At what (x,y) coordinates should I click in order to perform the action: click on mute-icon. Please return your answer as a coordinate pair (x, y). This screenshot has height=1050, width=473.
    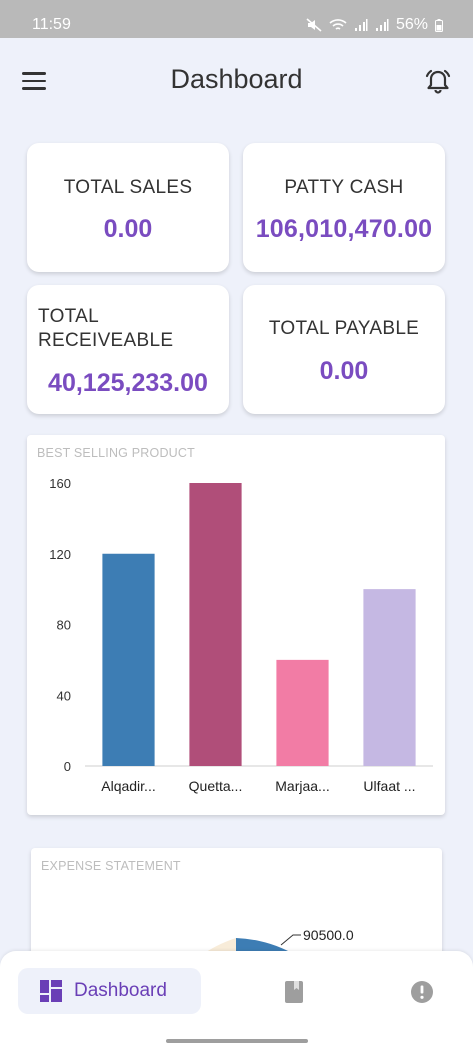
    Looking at the image, I should click on (314, 25).